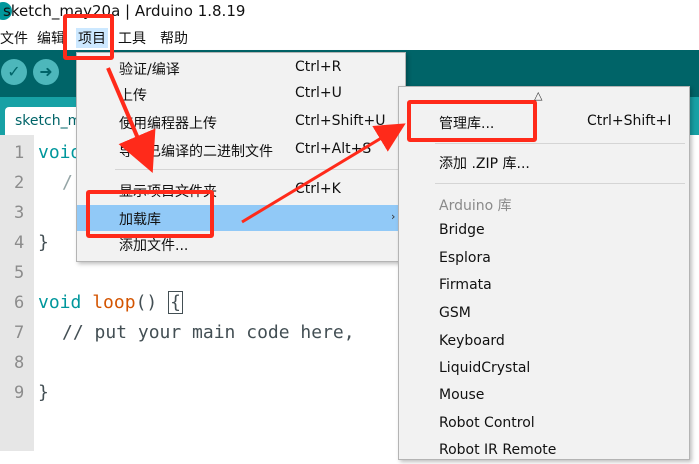  I want to click on annotation-arrows, so click(256, 145).